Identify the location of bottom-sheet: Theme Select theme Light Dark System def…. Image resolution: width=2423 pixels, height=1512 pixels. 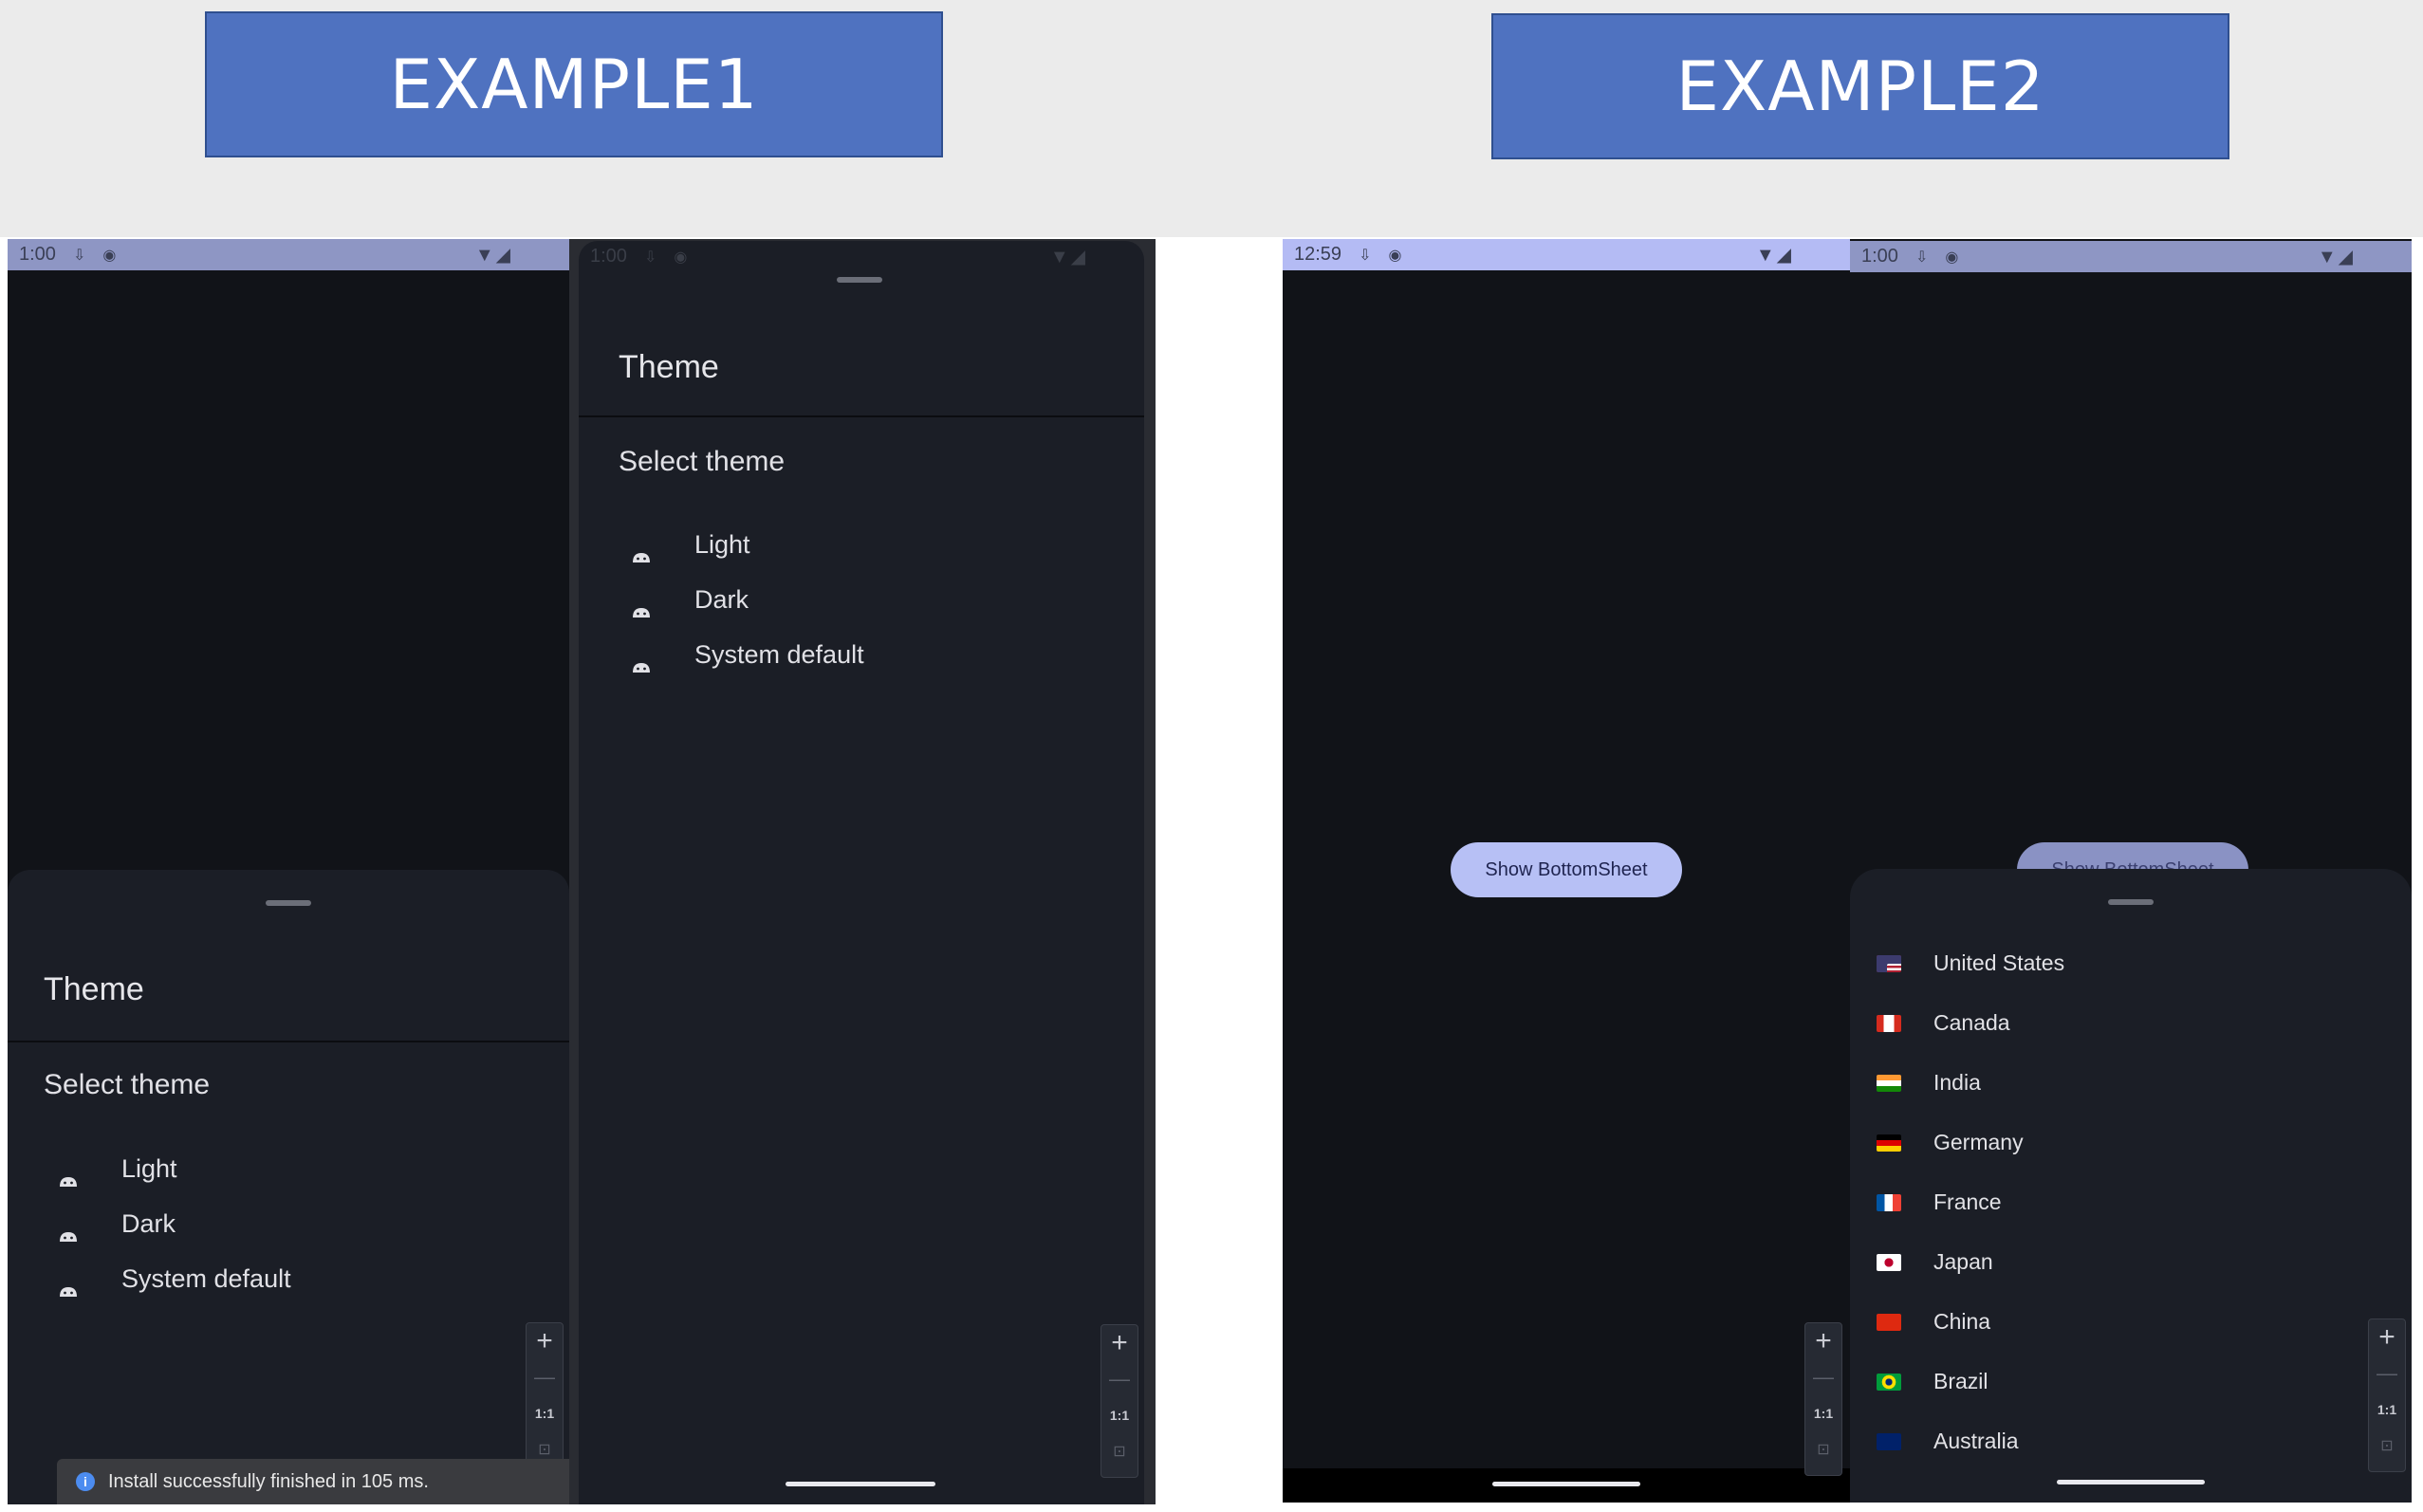
(288, 1187).